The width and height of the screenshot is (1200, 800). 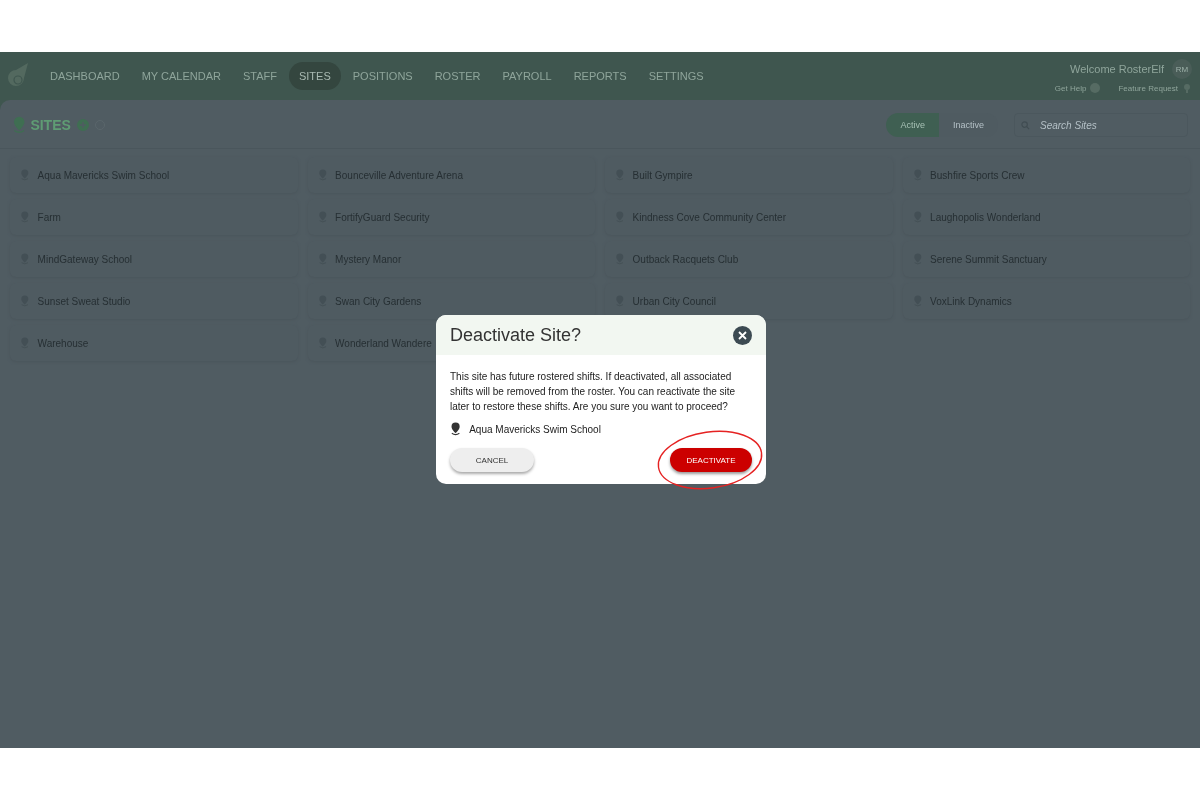 I want to click on page-title: SITES, so click(x=50, y=125).